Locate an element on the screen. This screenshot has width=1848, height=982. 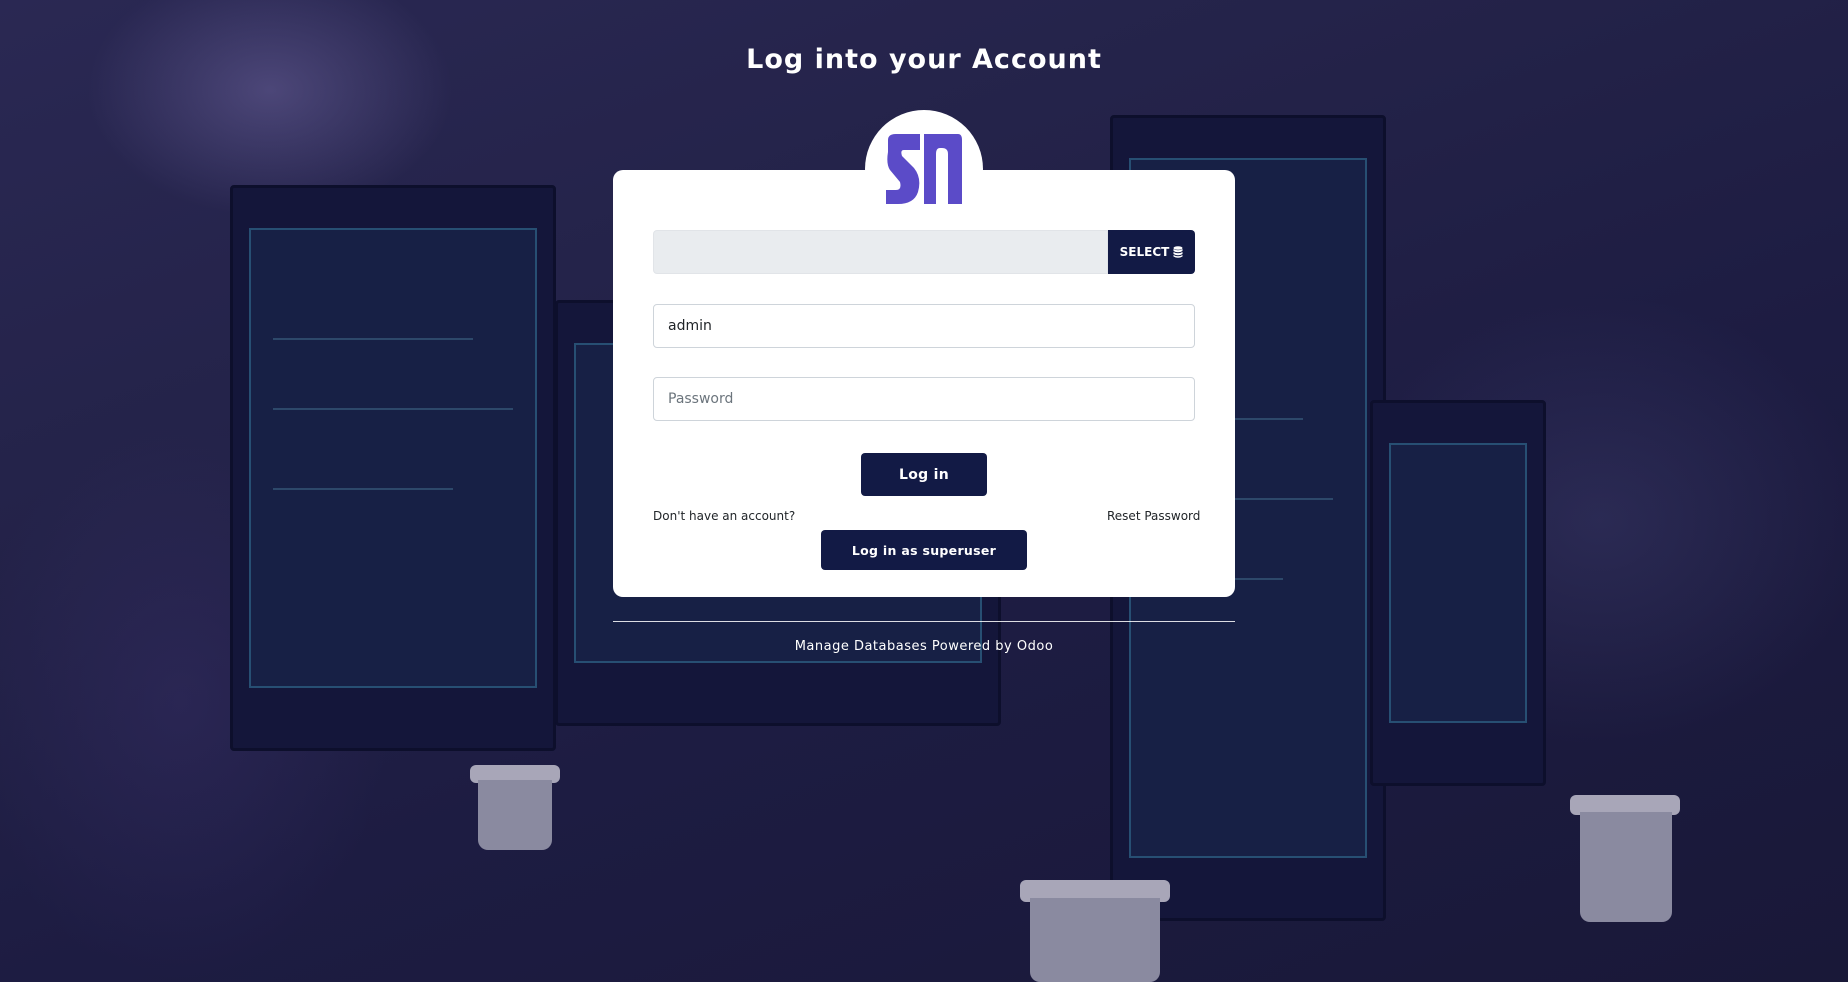
password-input: Password is located at coordinates (924, 399).